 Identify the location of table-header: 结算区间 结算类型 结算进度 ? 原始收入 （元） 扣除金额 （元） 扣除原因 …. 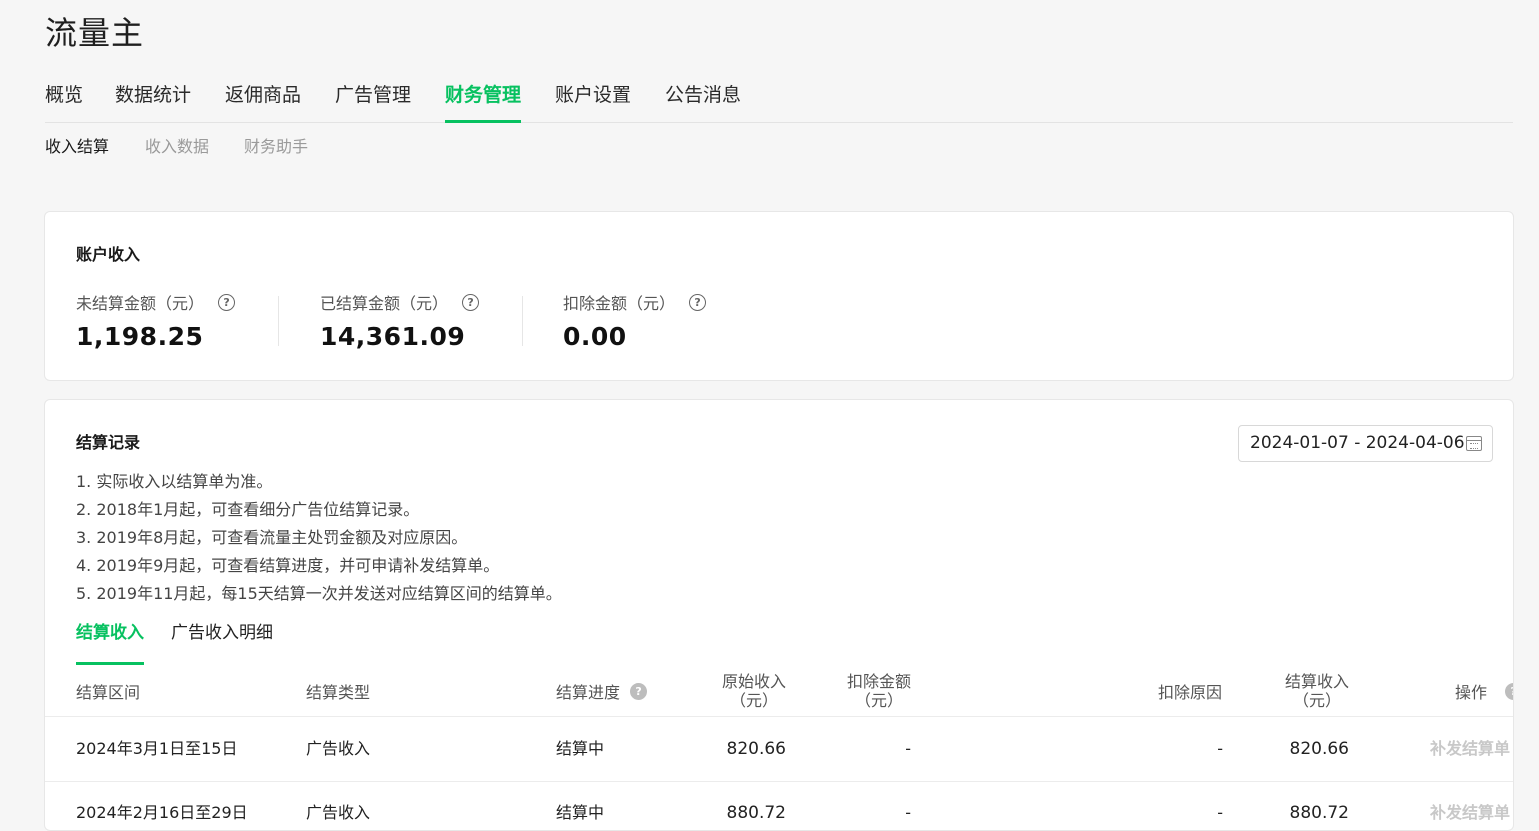
(779, 691).